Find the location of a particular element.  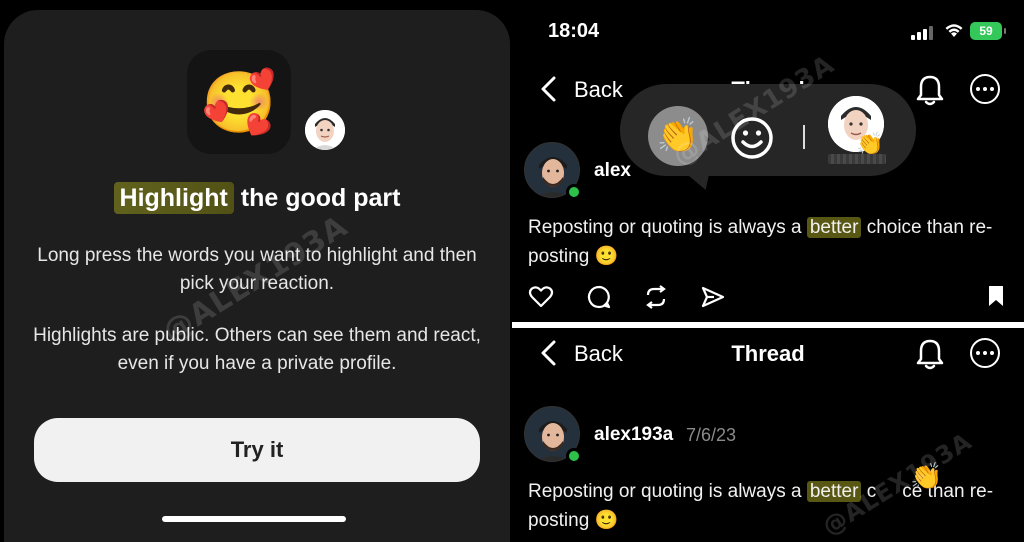

avatar is located at coordinates (325, 130).